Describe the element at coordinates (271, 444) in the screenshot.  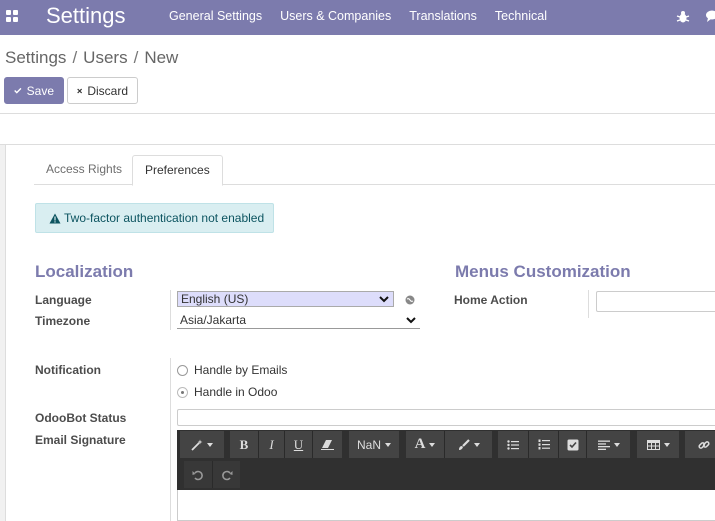
I see `italic-icon: I` at that location.